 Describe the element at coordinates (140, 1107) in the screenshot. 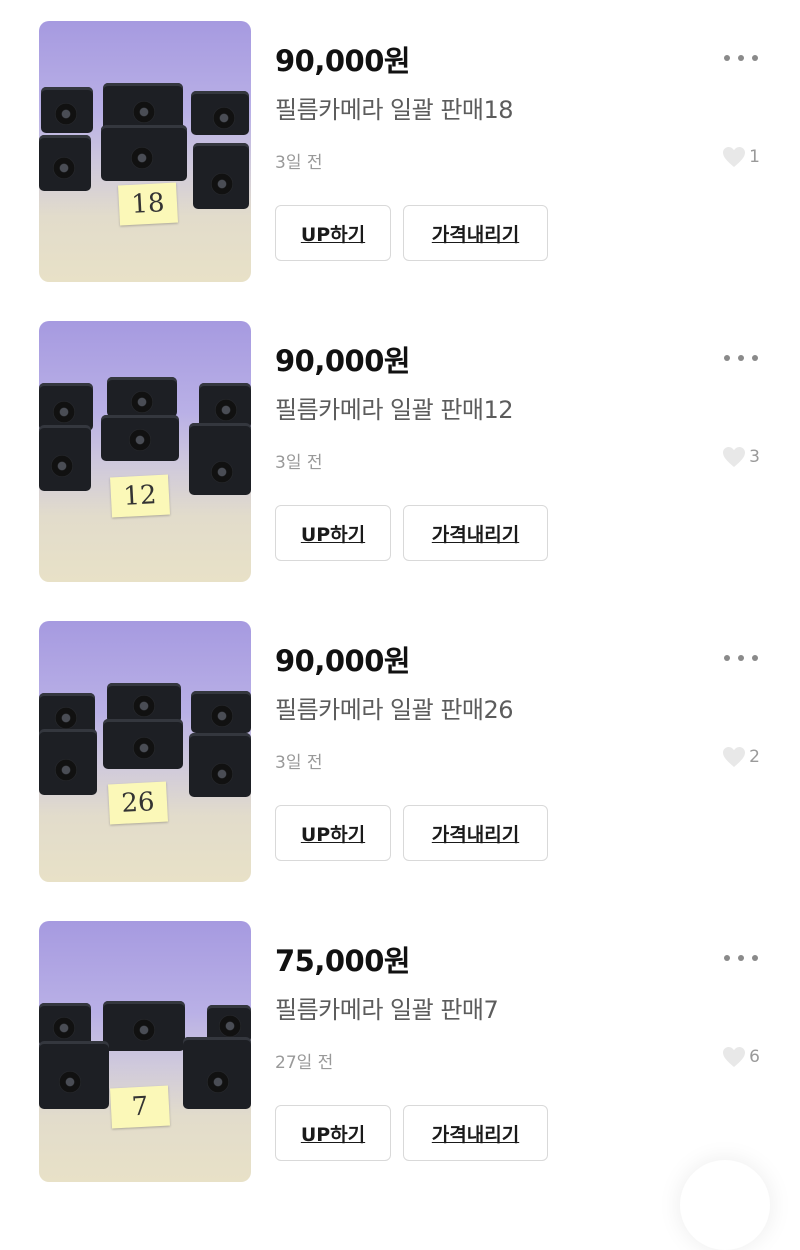

I see `number-note: 7` at that location.